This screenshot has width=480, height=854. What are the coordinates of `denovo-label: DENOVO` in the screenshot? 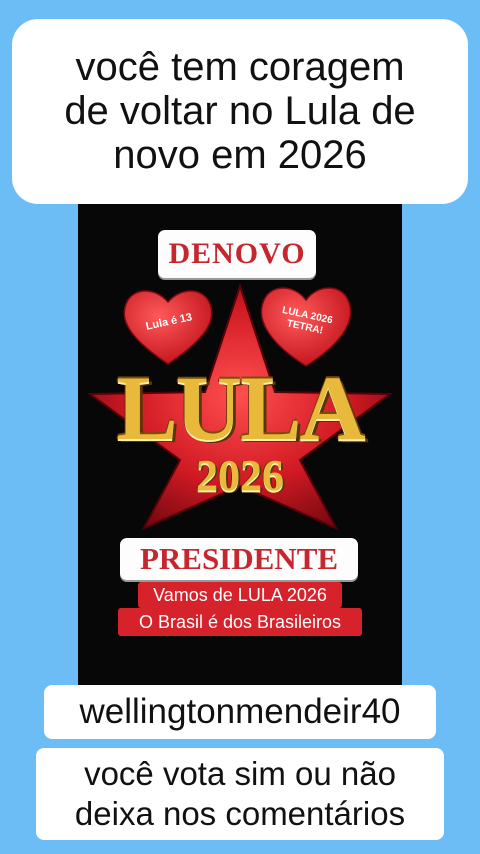 It's located at (237, 254).